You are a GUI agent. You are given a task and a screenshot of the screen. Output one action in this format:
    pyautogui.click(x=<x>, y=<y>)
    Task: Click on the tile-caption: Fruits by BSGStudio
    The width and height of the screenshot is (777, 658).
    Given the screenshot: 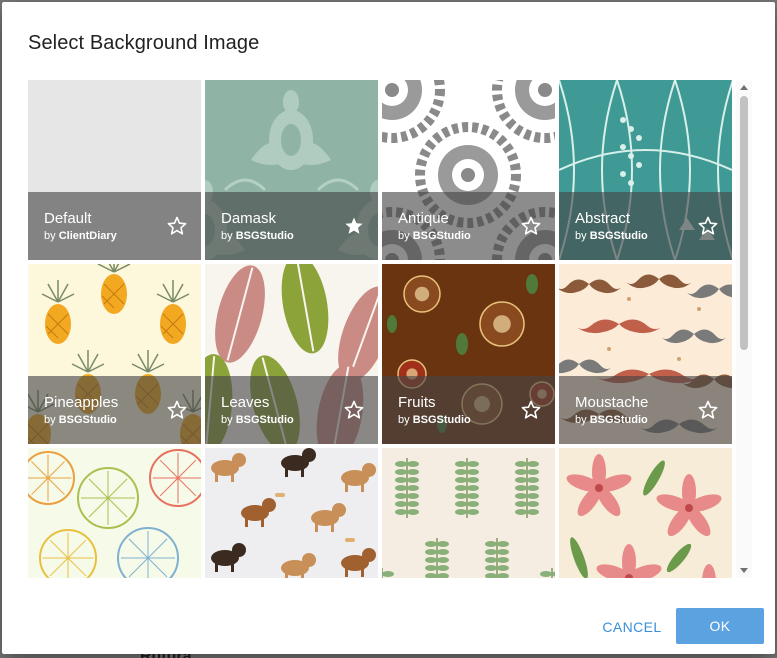 What is the action you would take?
    pyautogui.click(x=468, y=410)
    